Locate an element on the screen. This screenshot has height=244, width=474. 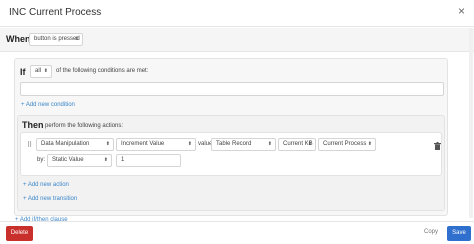
source-value: Table Record is located at coordinates (234, 144).